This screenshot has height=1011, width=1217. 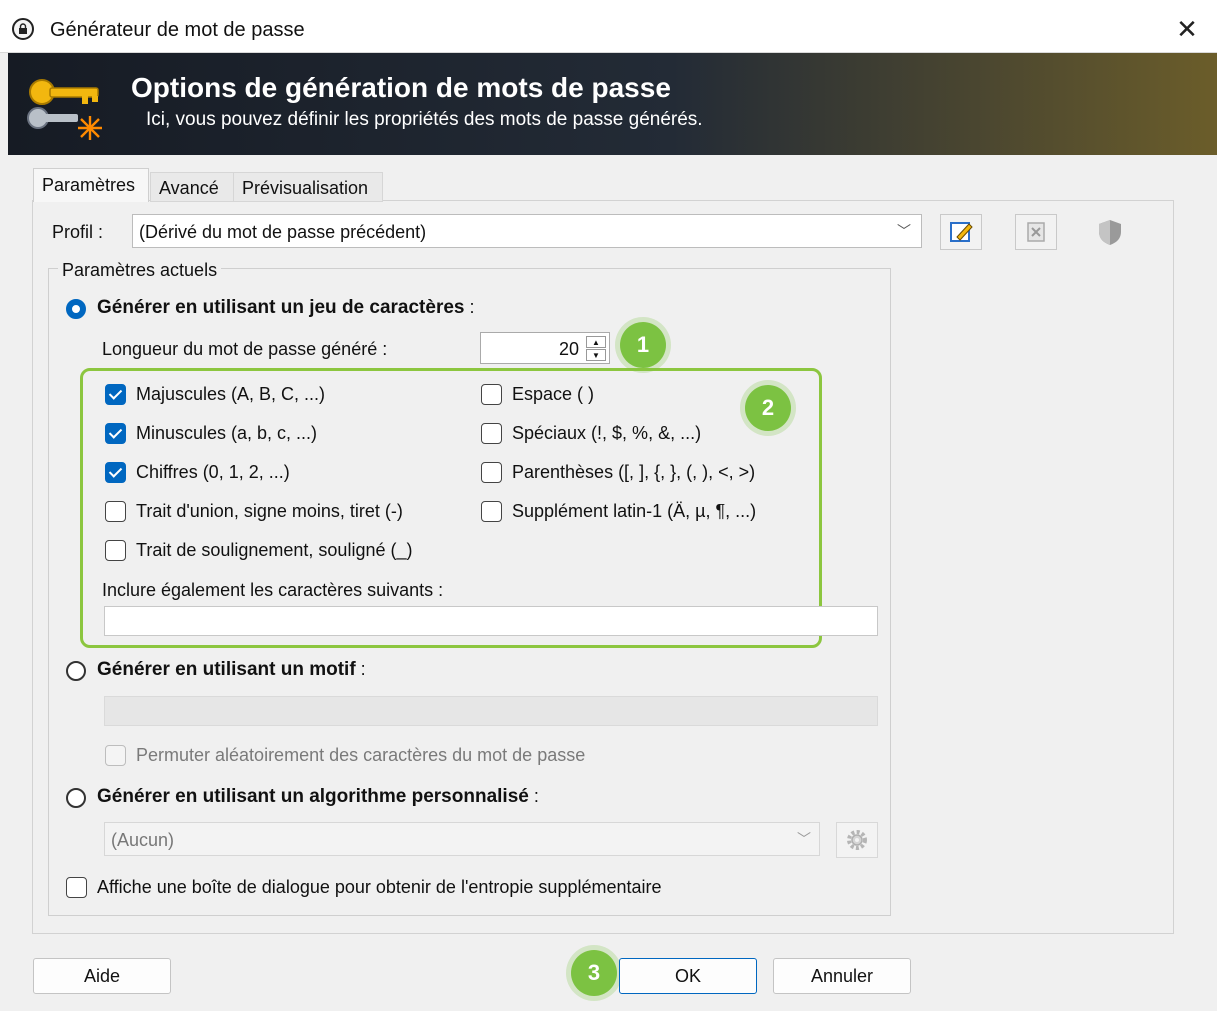 What do you see at coordinates (115, 755) in the screenshot?
I see `shuffle-checkbox` at bounding box center [115, 755].